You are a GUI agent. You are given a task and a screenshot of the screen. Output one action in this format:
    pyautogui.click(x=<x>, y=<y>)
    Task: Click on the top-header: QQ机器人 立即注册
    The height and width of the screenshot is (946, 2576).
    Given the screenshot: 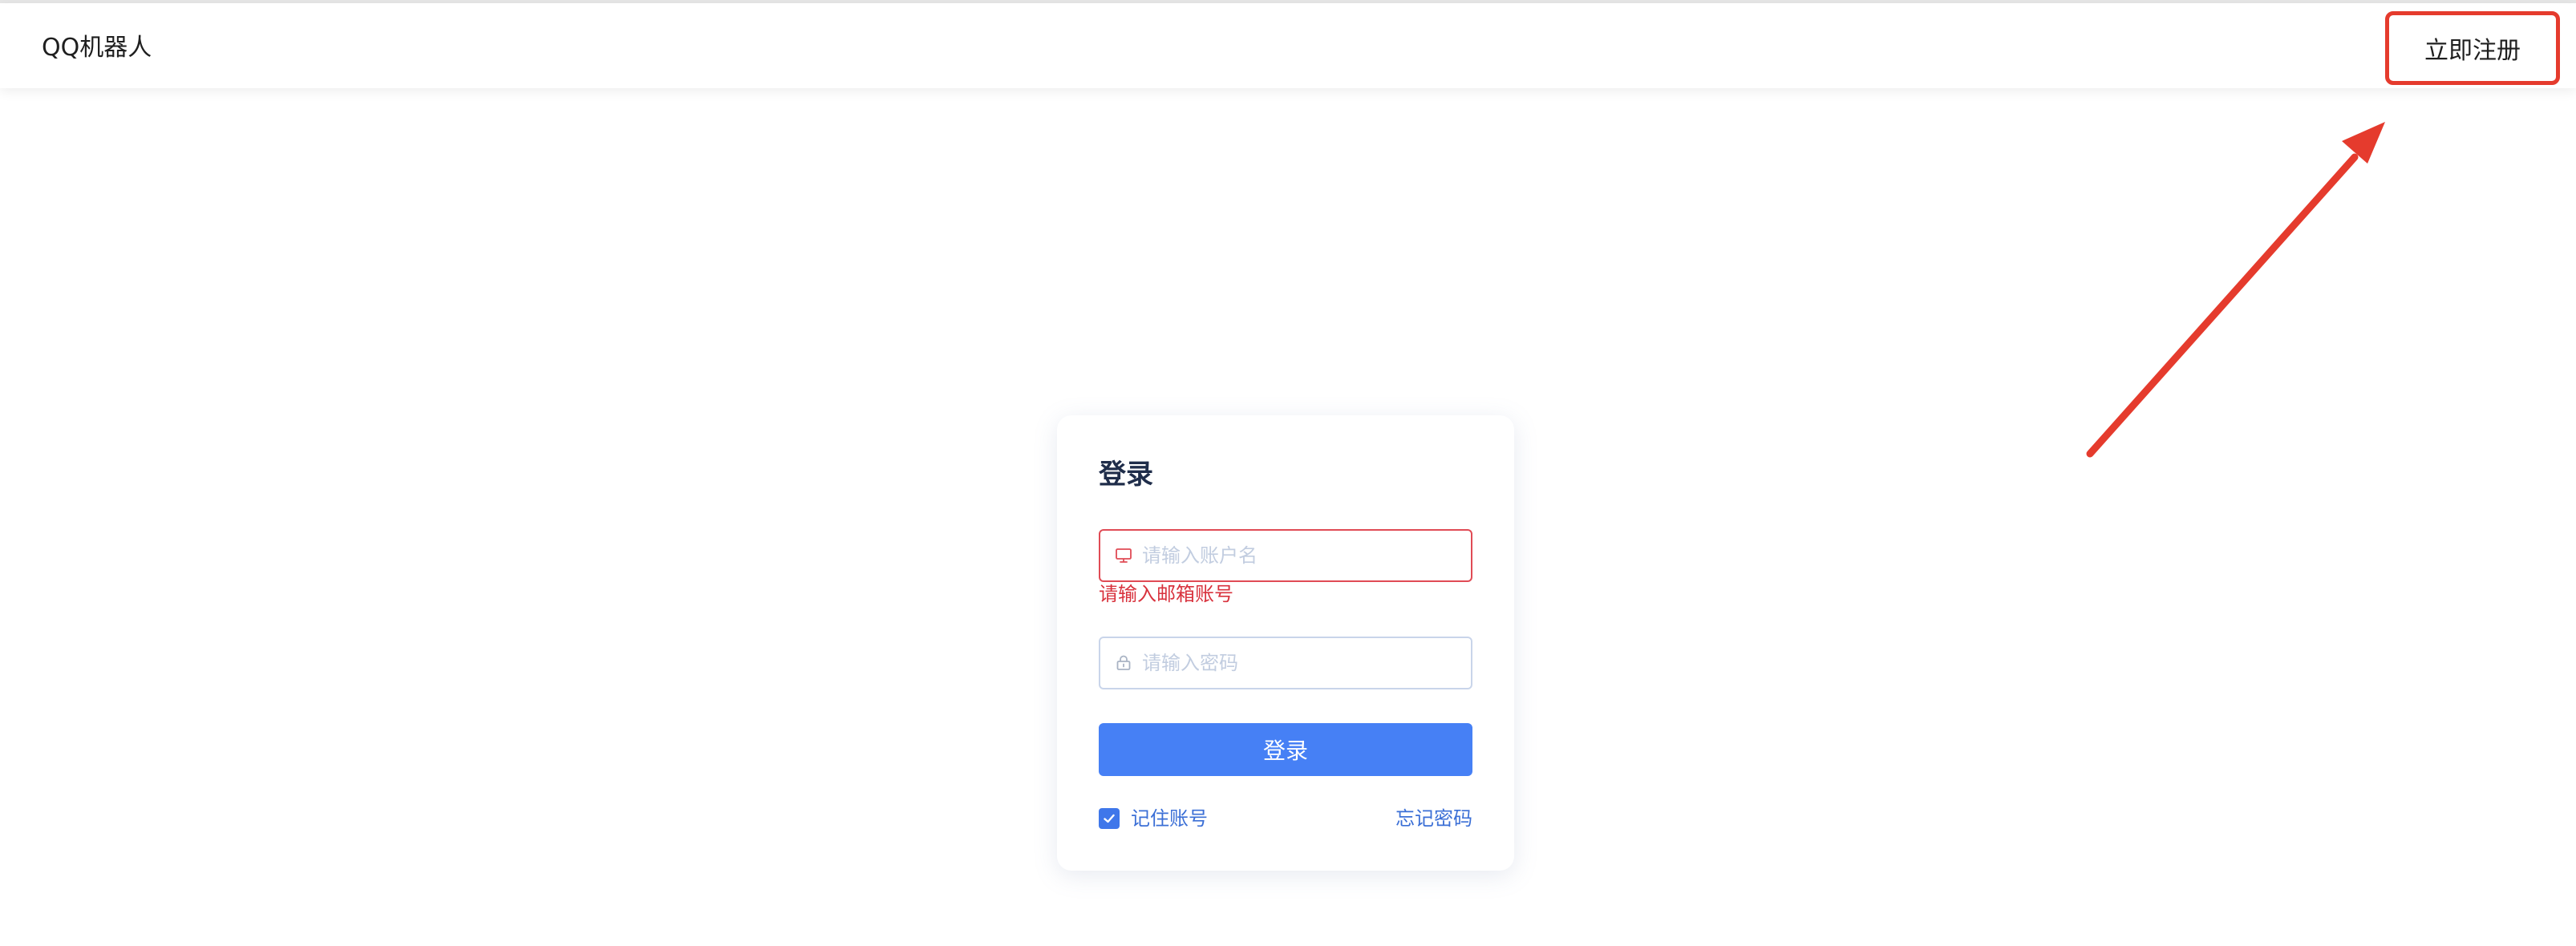 What is the action you would take?
    pyautogui.click(x=1288, y=45)
    